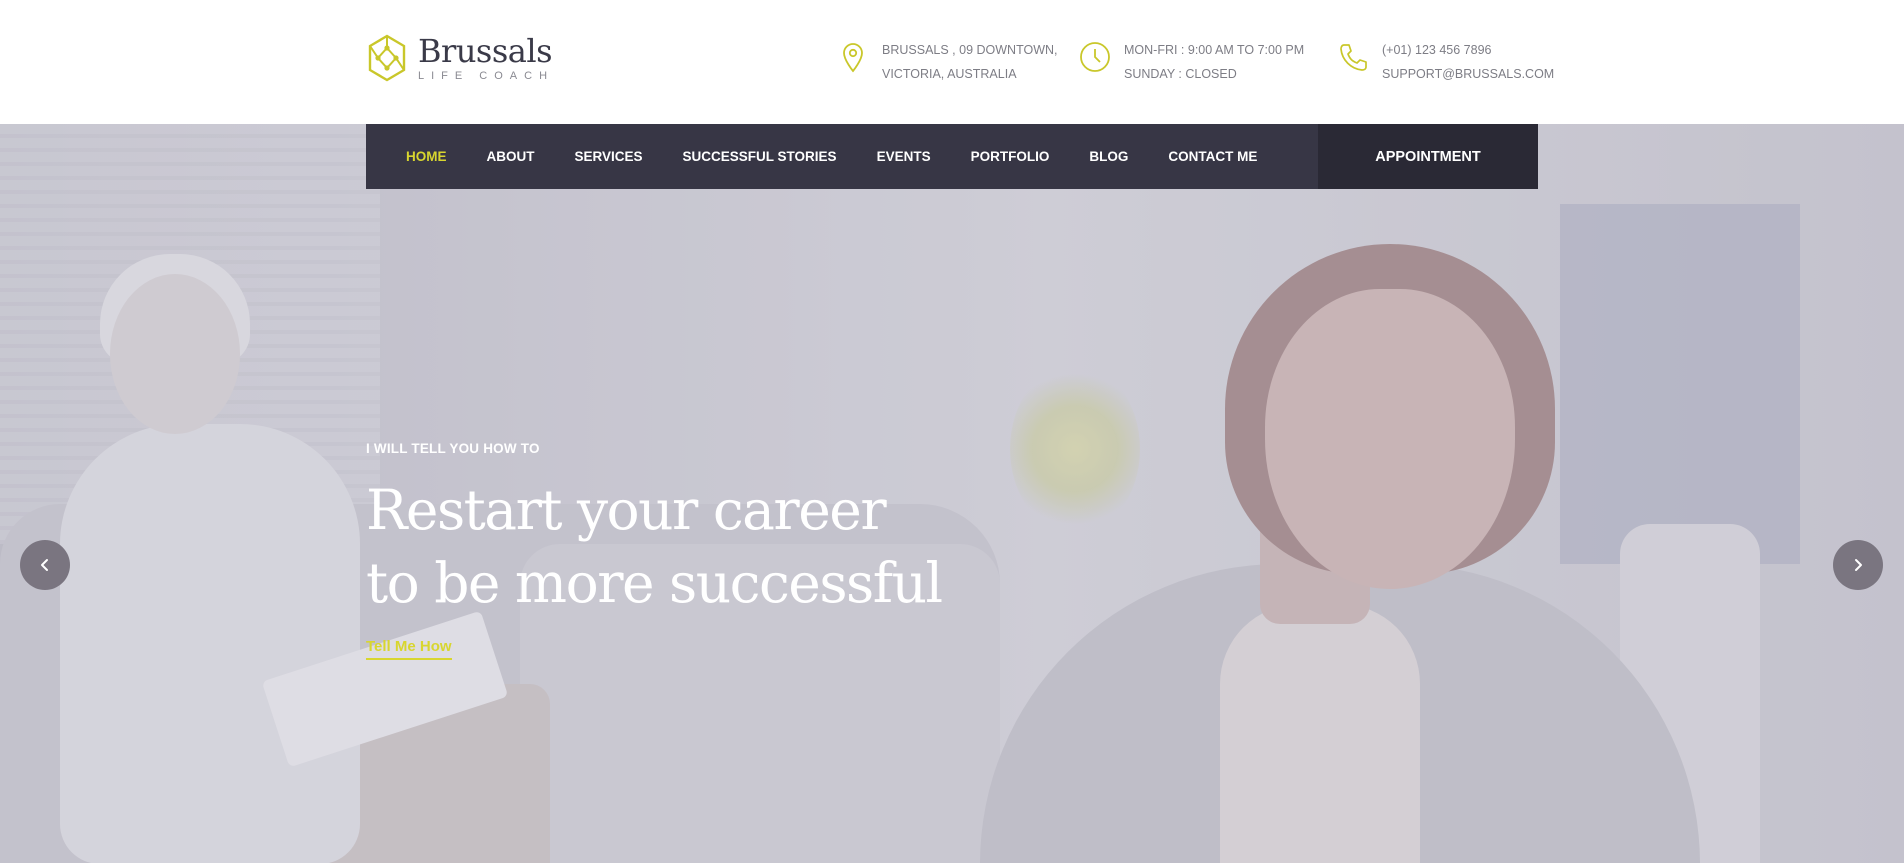 The height and width of the screenshot is (863, 1904). What do you see at coordinates (1468, 74) in the screenshot?
I see `support-email: SUPPORT@BRUSSALS.COM` at bounding box center [1468, 74].